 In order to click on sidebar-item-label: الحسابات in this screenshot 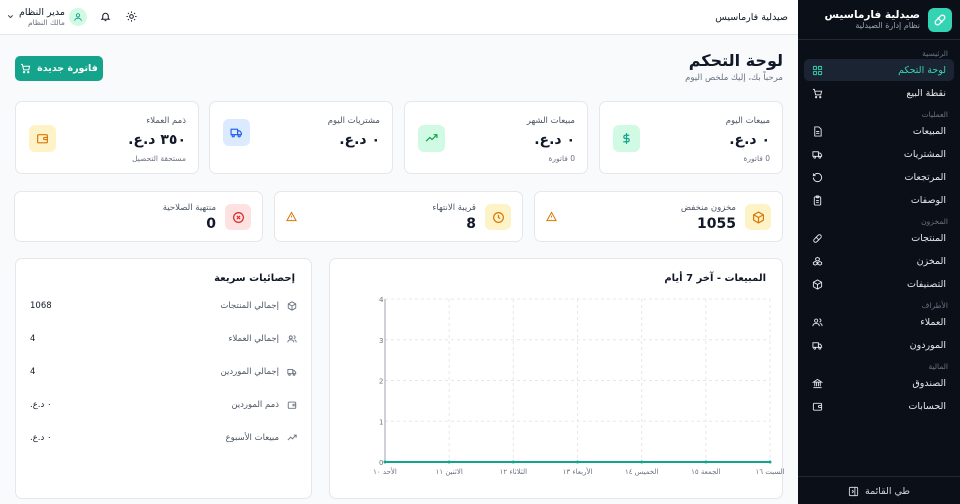, I will do `click(927, 406)`.